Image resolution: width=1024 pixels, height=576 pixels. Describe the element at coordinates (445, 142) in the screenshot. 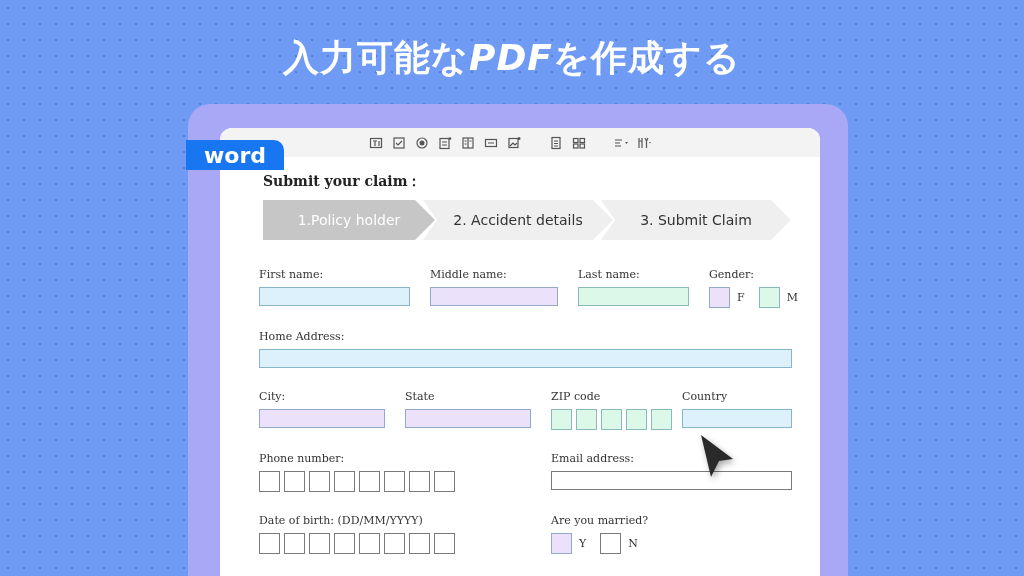

I see `list-box-icon` at that location.